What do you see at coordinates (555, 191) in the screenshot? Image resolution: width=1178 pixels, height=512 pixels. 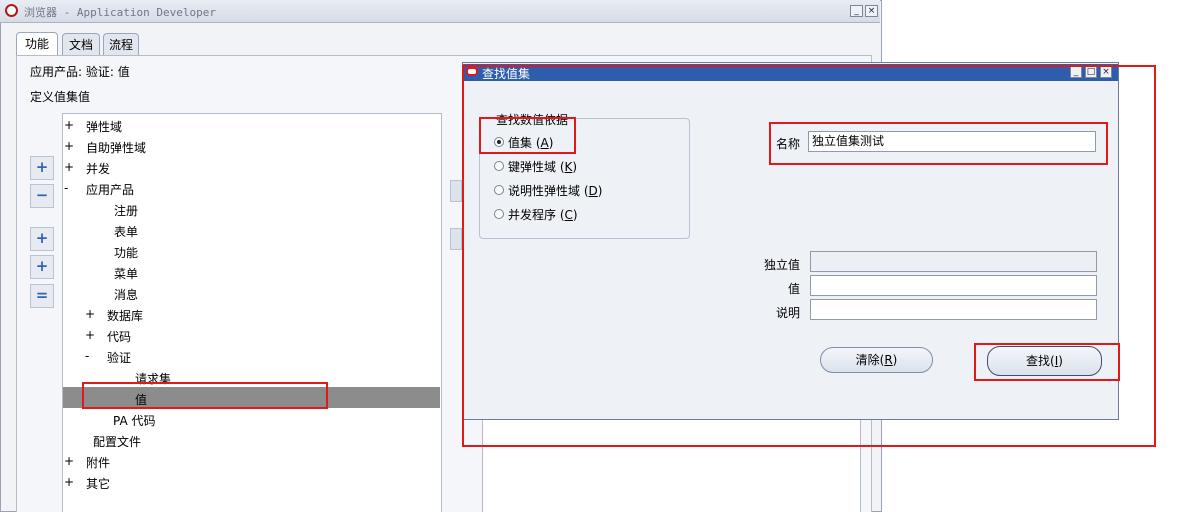 I see `option-descriptive-flexfield-label: 说明性弹性域 (D)` at bounding box center [555, 191].